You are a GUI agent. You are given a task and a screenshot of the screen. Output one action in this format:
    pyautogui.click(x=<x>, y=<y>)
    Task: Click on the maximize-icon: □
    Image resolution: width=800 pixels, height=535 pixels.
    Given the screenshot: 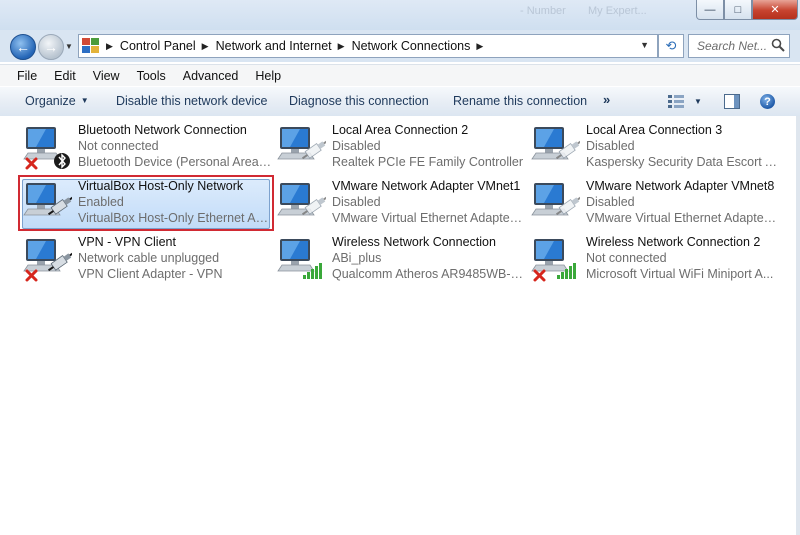 What is the action you would take?
    pyautogui.click(x=738, y=9)
    